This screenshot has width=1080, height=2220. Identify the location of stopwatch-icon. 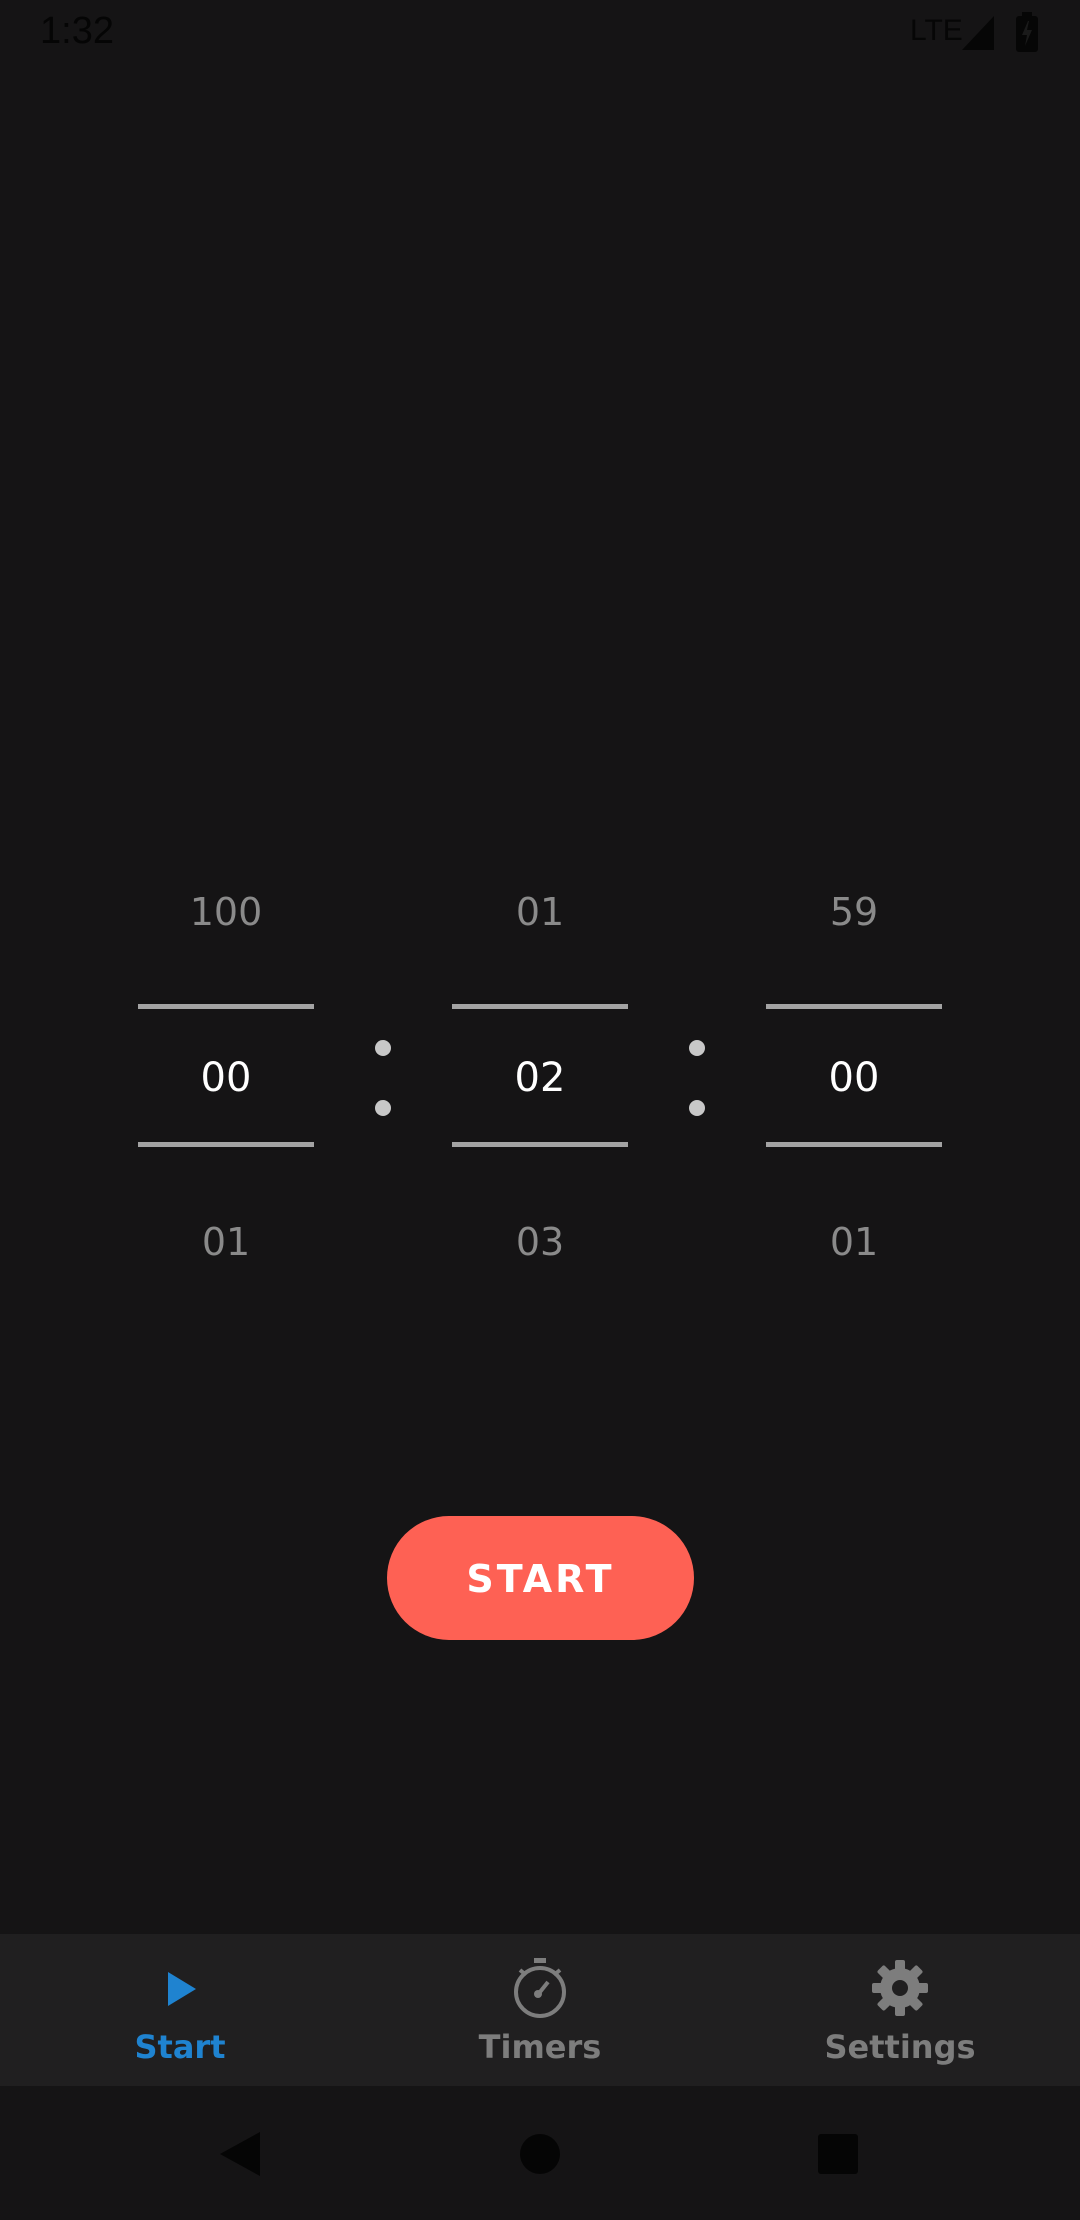
(540, 1988).